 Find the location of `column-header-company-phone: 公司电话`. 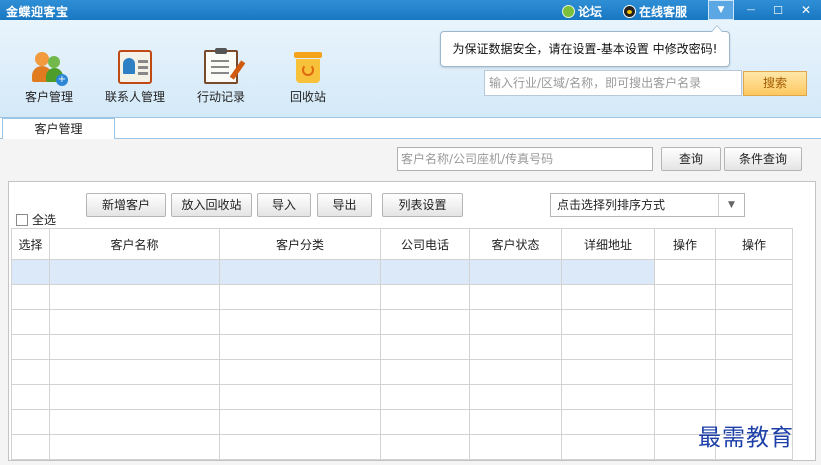

column-header-company-phone: 公司电话 is located at coordinates (425, 244).